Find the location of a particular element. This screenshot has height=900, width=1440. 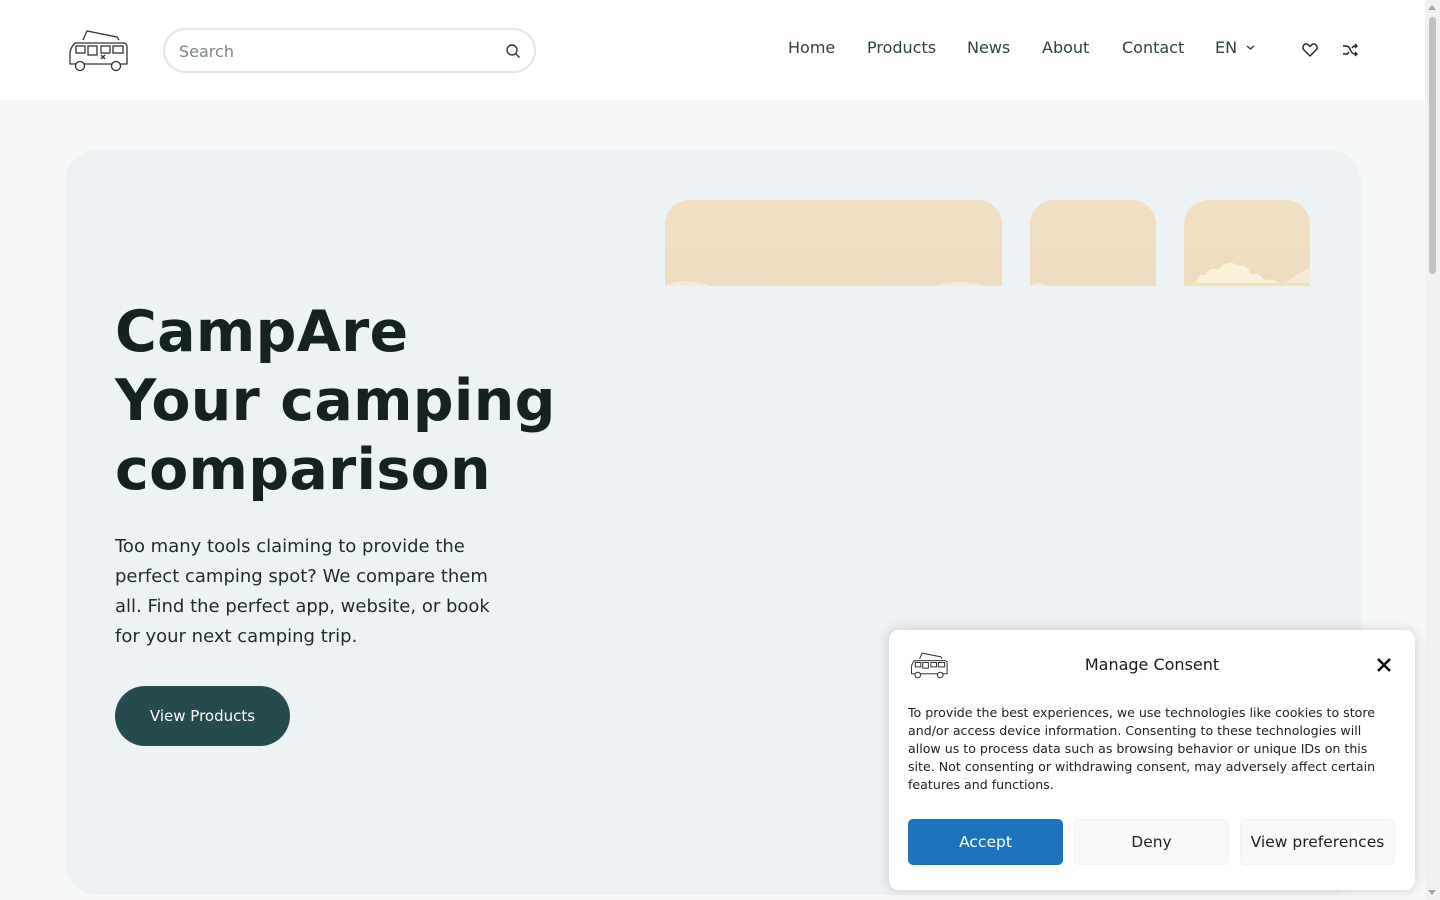

vertical-scrollbar is located at coordinates (1432, 450).